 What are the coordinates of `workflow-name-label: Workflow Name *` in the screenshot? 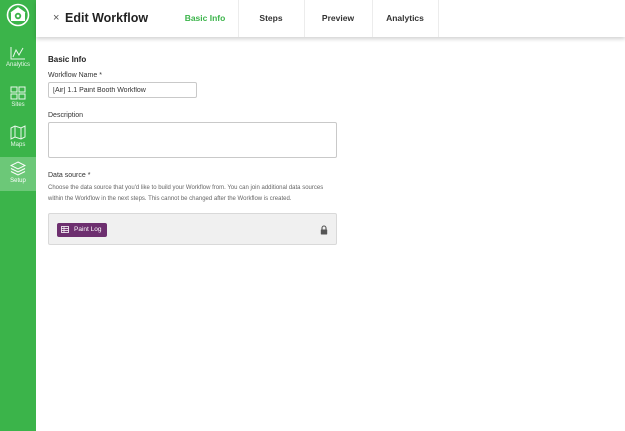 It's located at (75, 75).